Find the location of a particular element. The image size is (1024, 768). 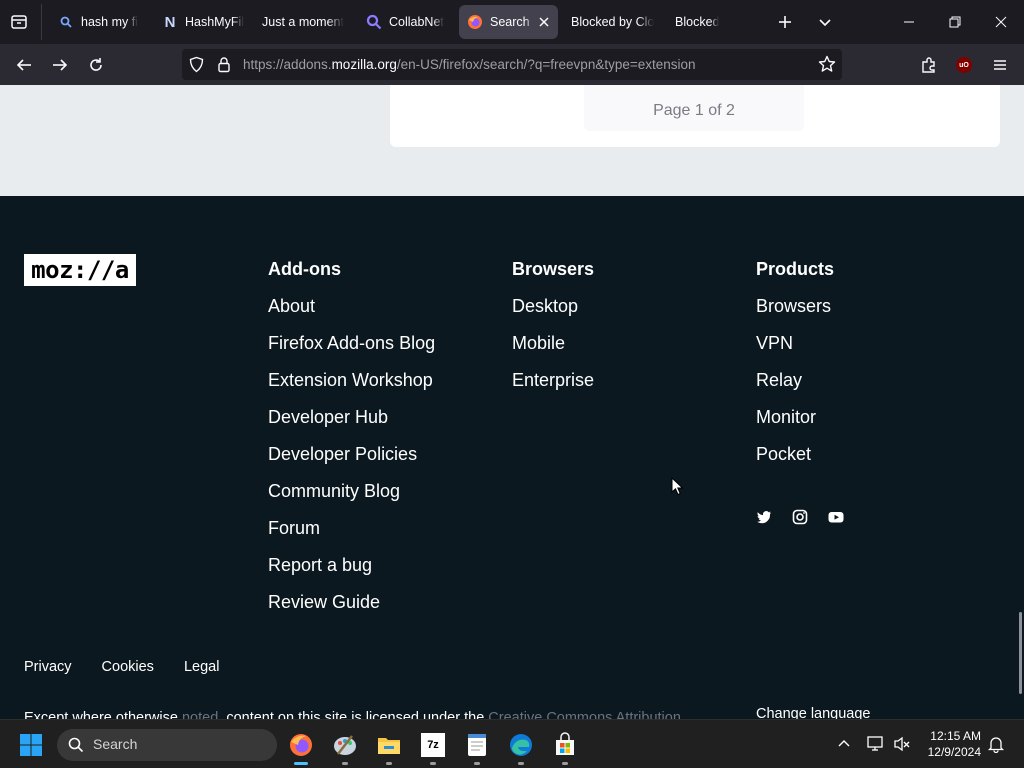

url-domain: mozilla.org is located at coordinates (364, 64).